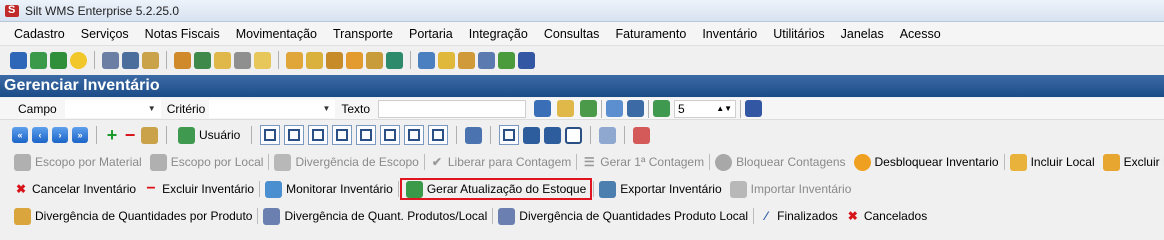 The image size is (1164, 240). I want to click on div-quant-produto-local-button: Divergência de Quantidades Produto Local, so click(623, 216).